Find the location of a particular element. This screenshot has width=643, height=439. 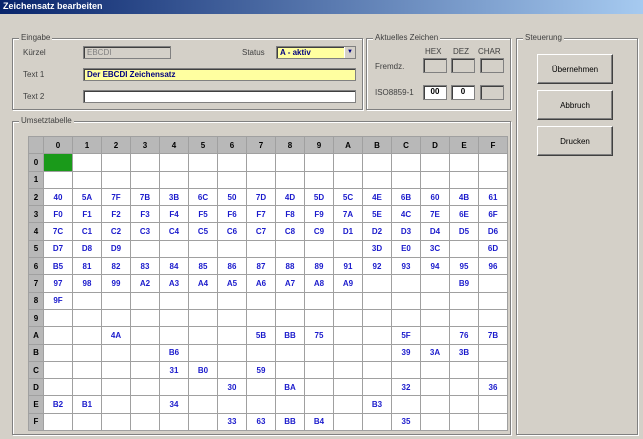

table-cell: 4C is located at coordinates (406, 214).